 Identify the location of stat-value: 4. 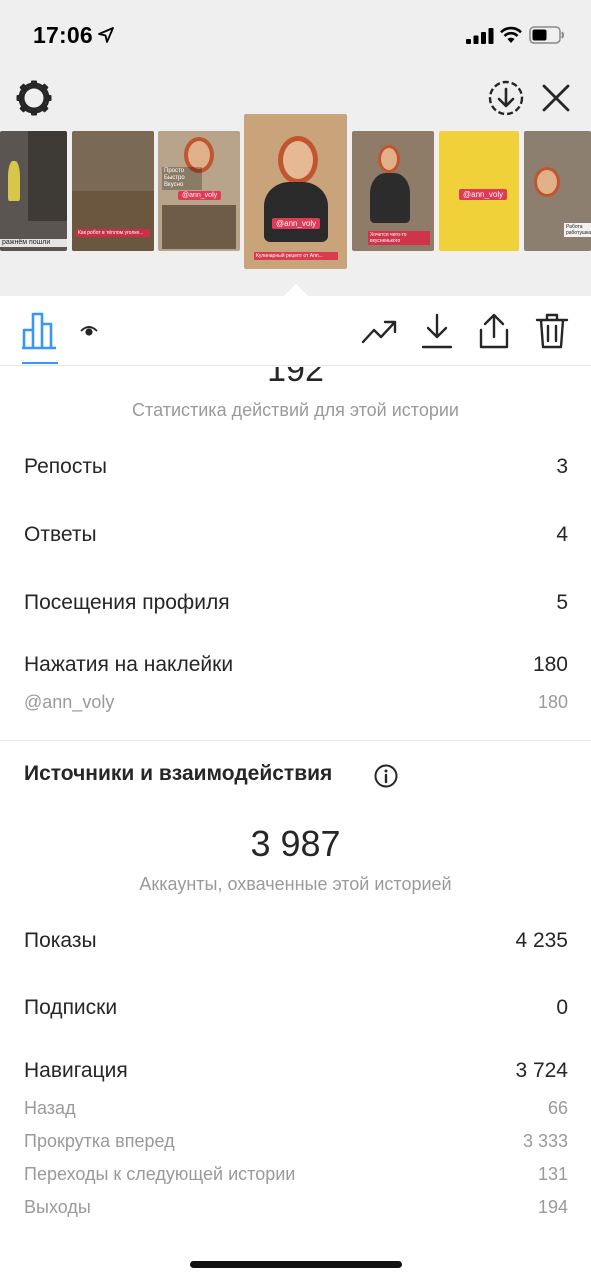
(562, 534).